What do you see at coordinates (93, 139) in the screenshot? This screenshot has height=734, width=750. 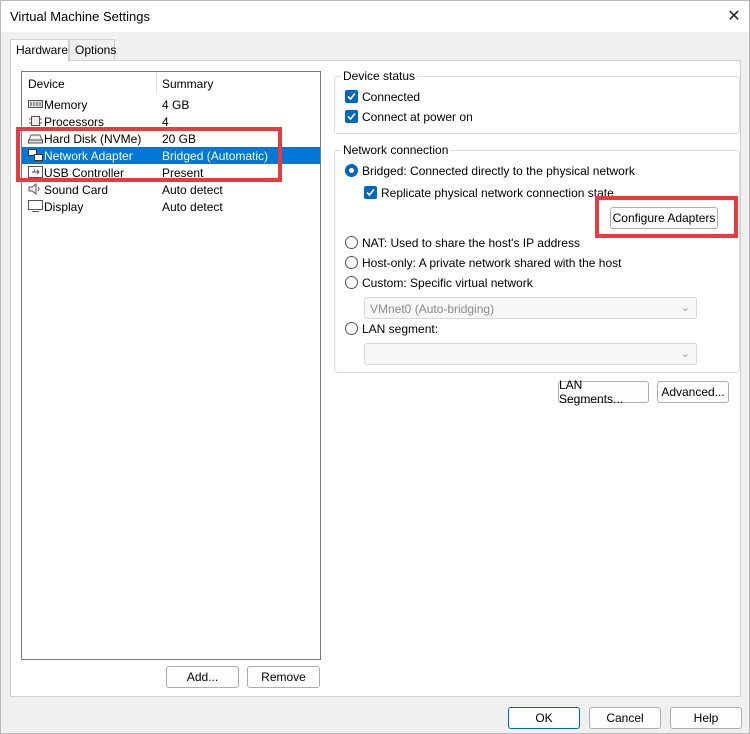 I see `device-name: Hard Disk (NVMe)` at bounding box center [93, 139].